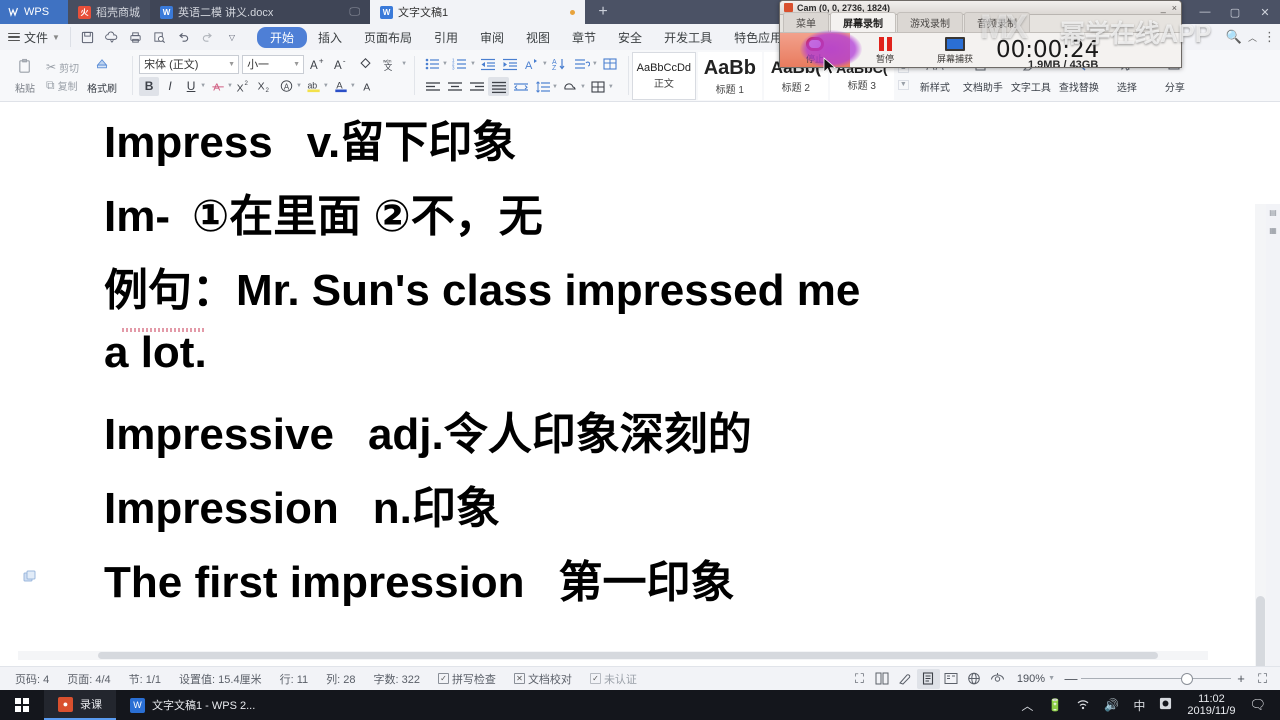 The height and width of the screenshot is (720, 1280). I want to click on align-left-icon, so click(432, 86).